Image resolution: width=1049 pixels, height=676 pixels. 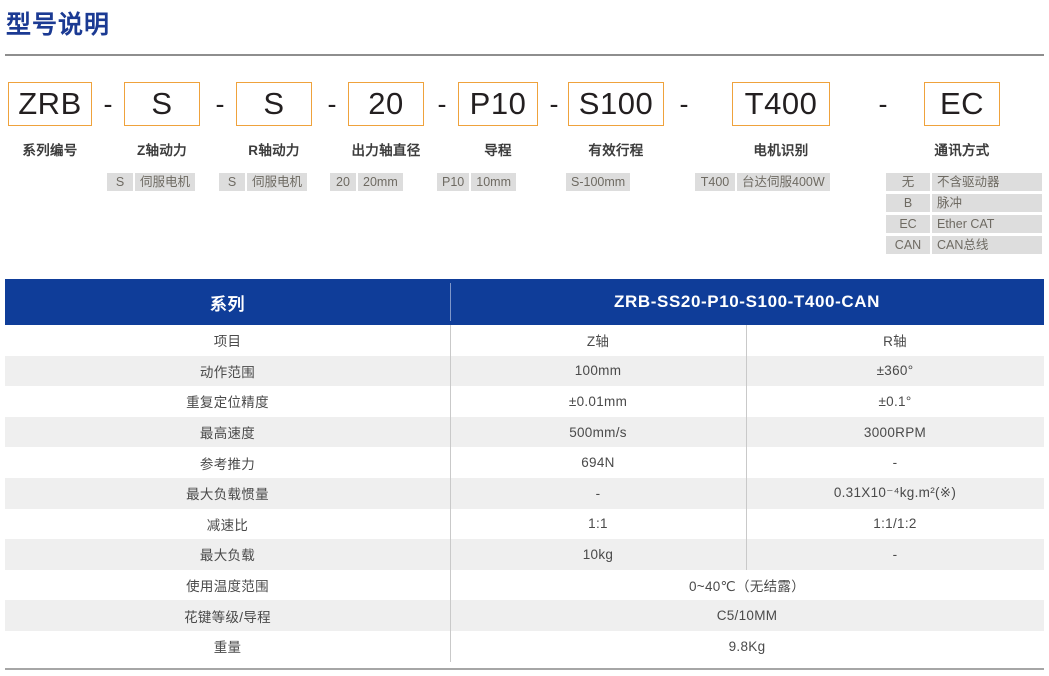 What do you see at coordinates (227, 525) in the screenshot?
I see `row-item-label: 减速比` at bounding box center [227, 525].